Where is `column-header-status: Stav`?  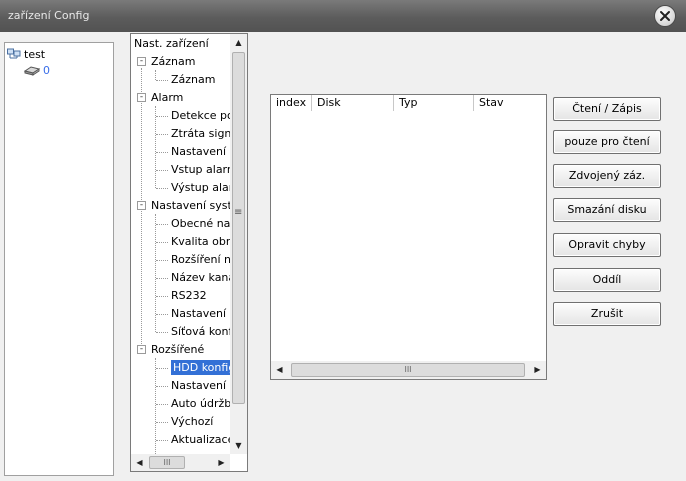 column-header-status: Stav is located at coordinates (510, 103).